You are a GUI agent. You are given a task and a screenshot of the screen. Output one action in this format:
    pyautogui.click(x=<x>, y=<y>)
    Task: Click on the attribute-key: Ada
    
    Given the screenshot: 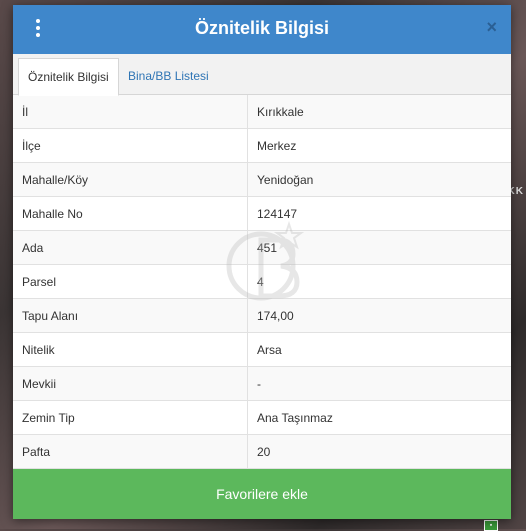 What is the action you would take?
    pyautogui.click(x=130, y=247)
    